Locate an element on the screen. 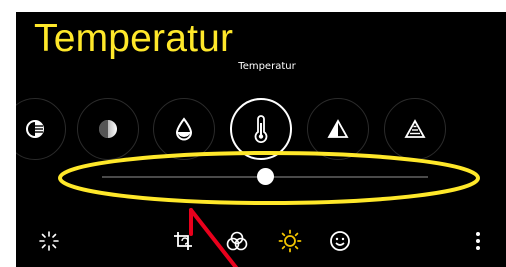 Image resolution: width=506 pixels, height=267 pixels. more-options-button is located at coordinates (478, 241).